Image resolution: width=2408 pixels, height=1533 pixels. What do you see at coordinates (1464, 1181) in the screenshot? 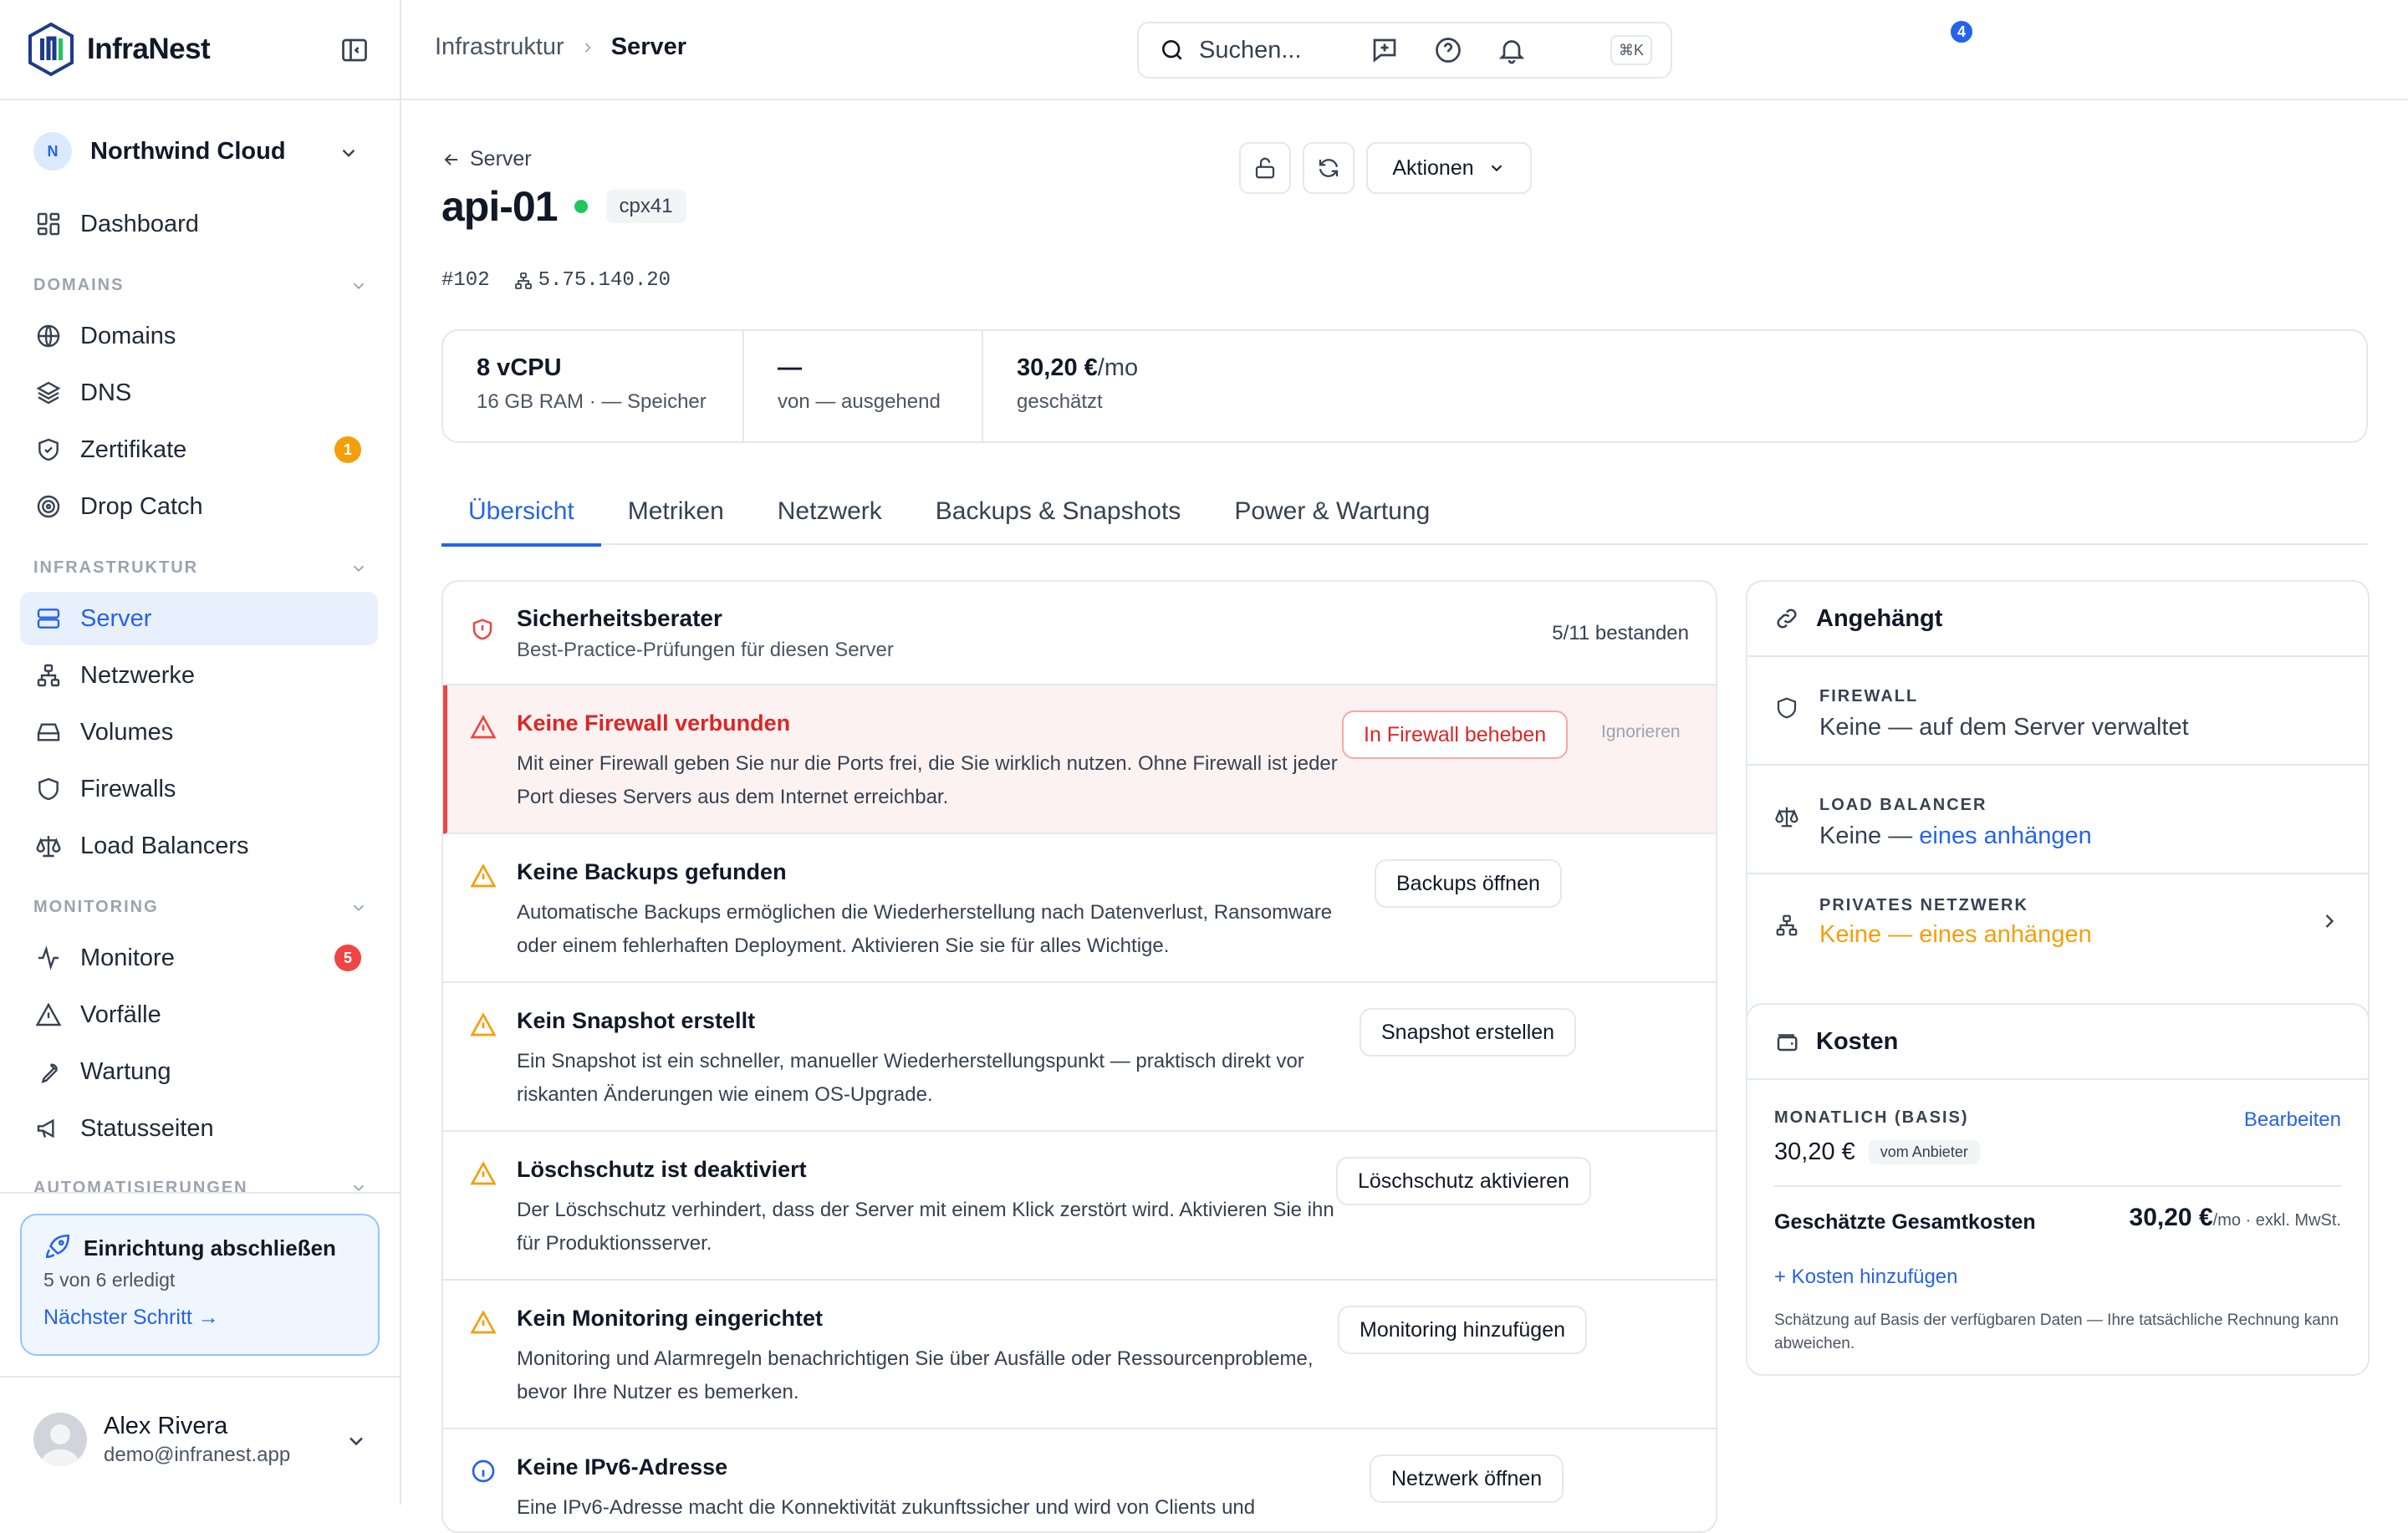
I see `enable-delete-protection-button: Löschschutz aktivieren` at bounding box center [1464, 1181].